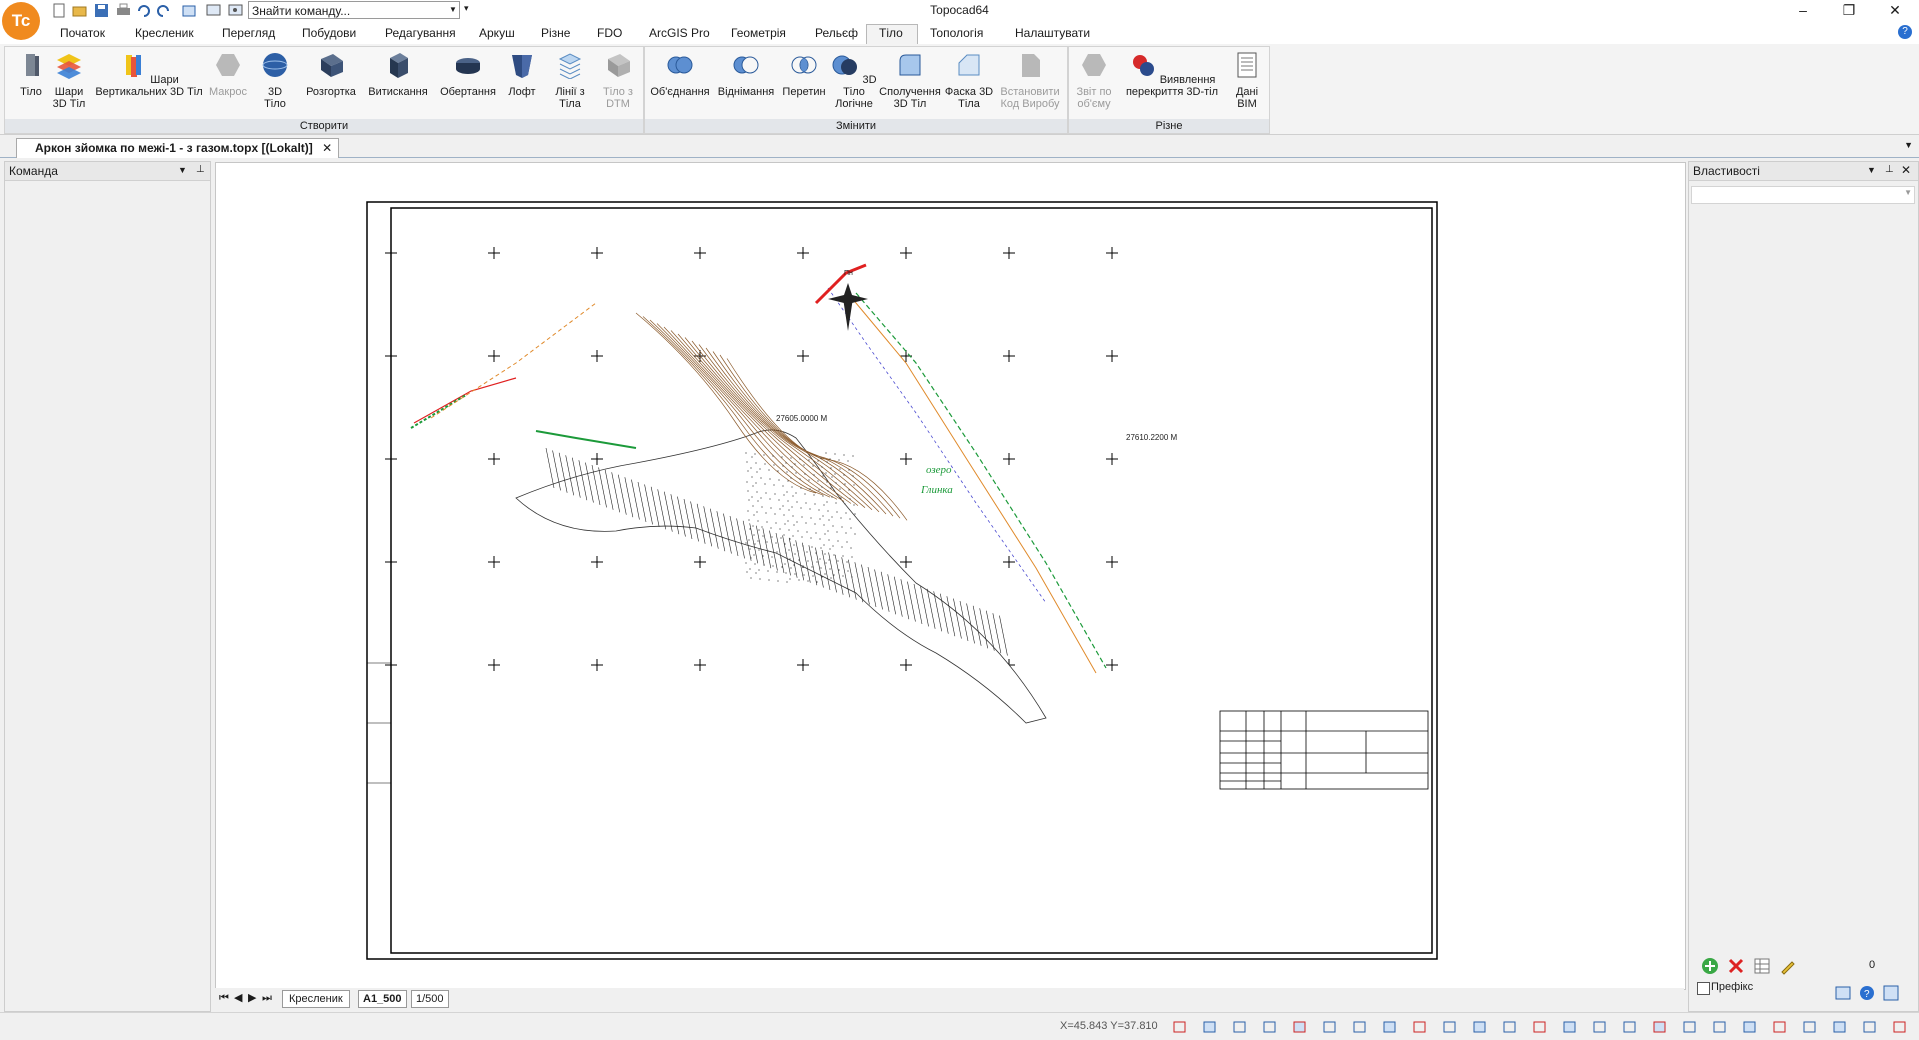 This screenshot has width=1919, height=1040. Describe the element at coordinates (1480, 1027) in the screenshot. I see `node-icon` at that location.